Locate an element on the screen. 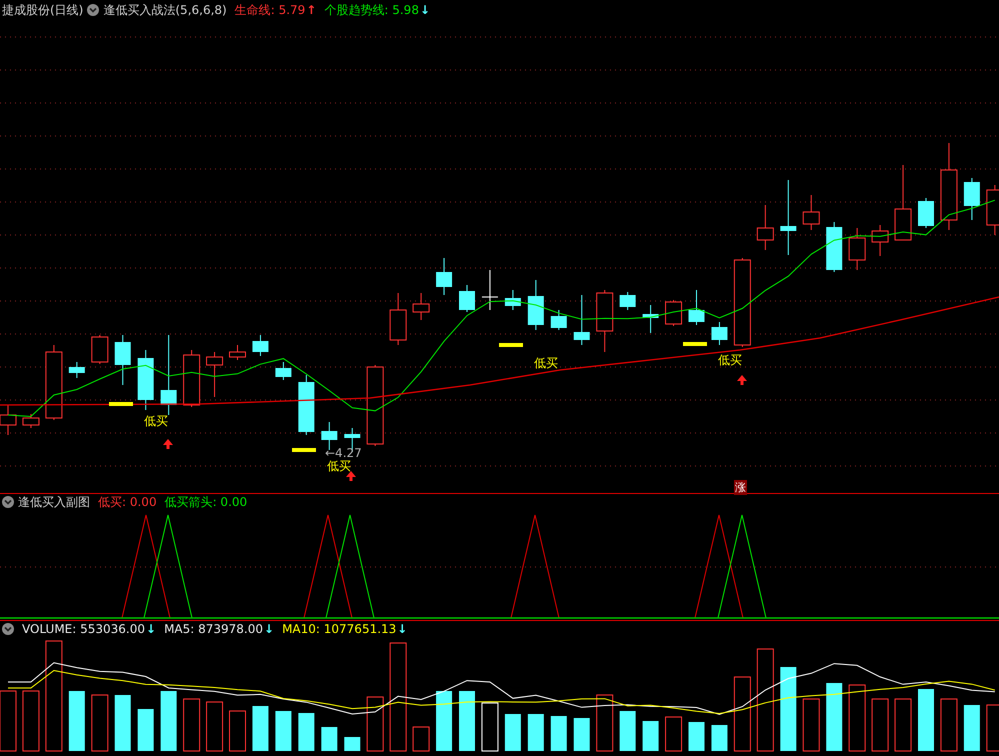 The image size is (999, 756). price-marker: ←4.27 is located at coordinates (343, 453).